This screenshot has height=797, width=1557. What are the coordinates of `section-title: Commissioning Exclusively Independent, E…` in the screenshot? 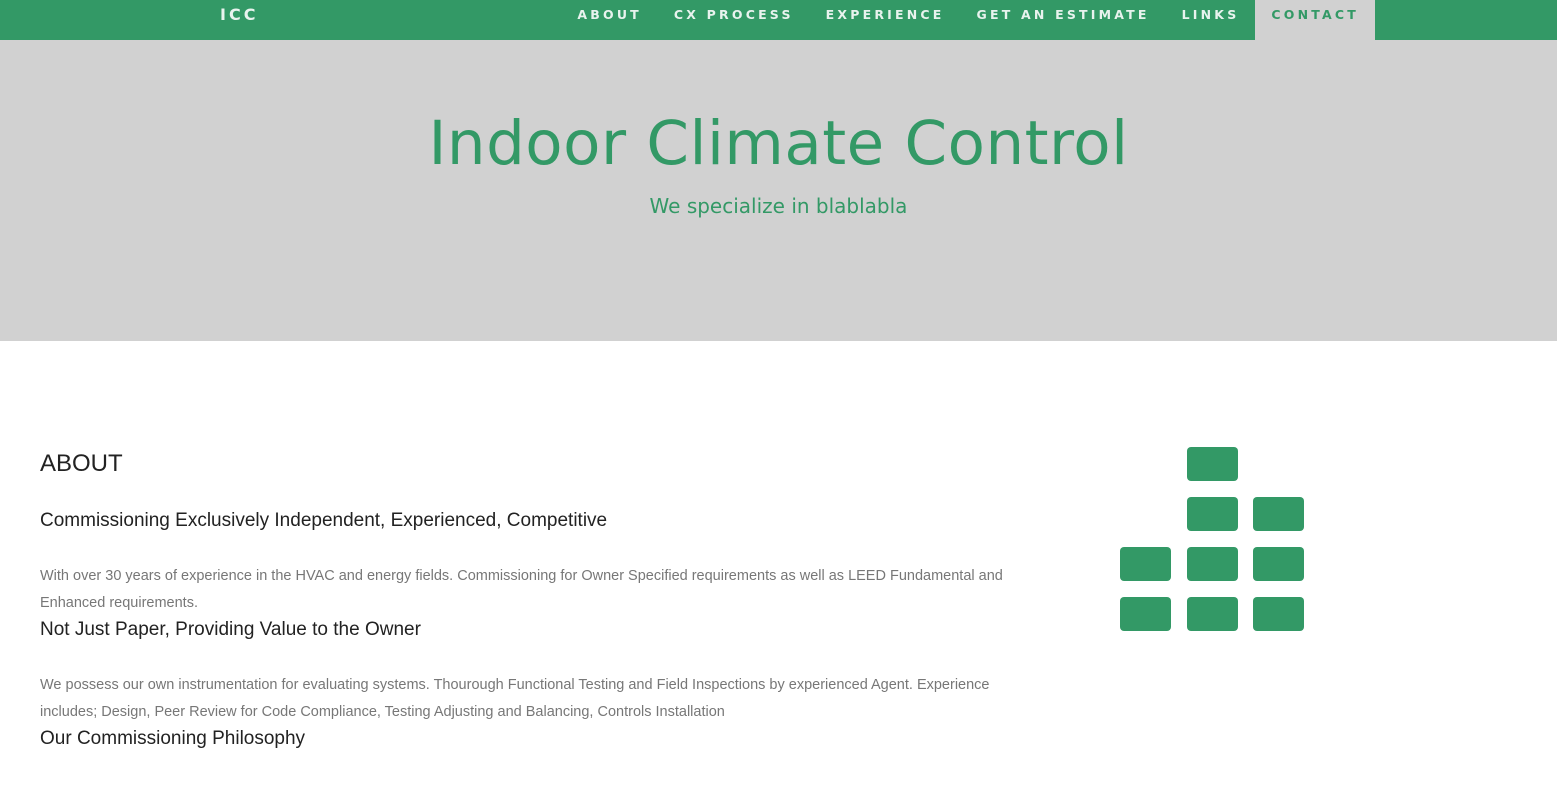 It's located at (324, 520).